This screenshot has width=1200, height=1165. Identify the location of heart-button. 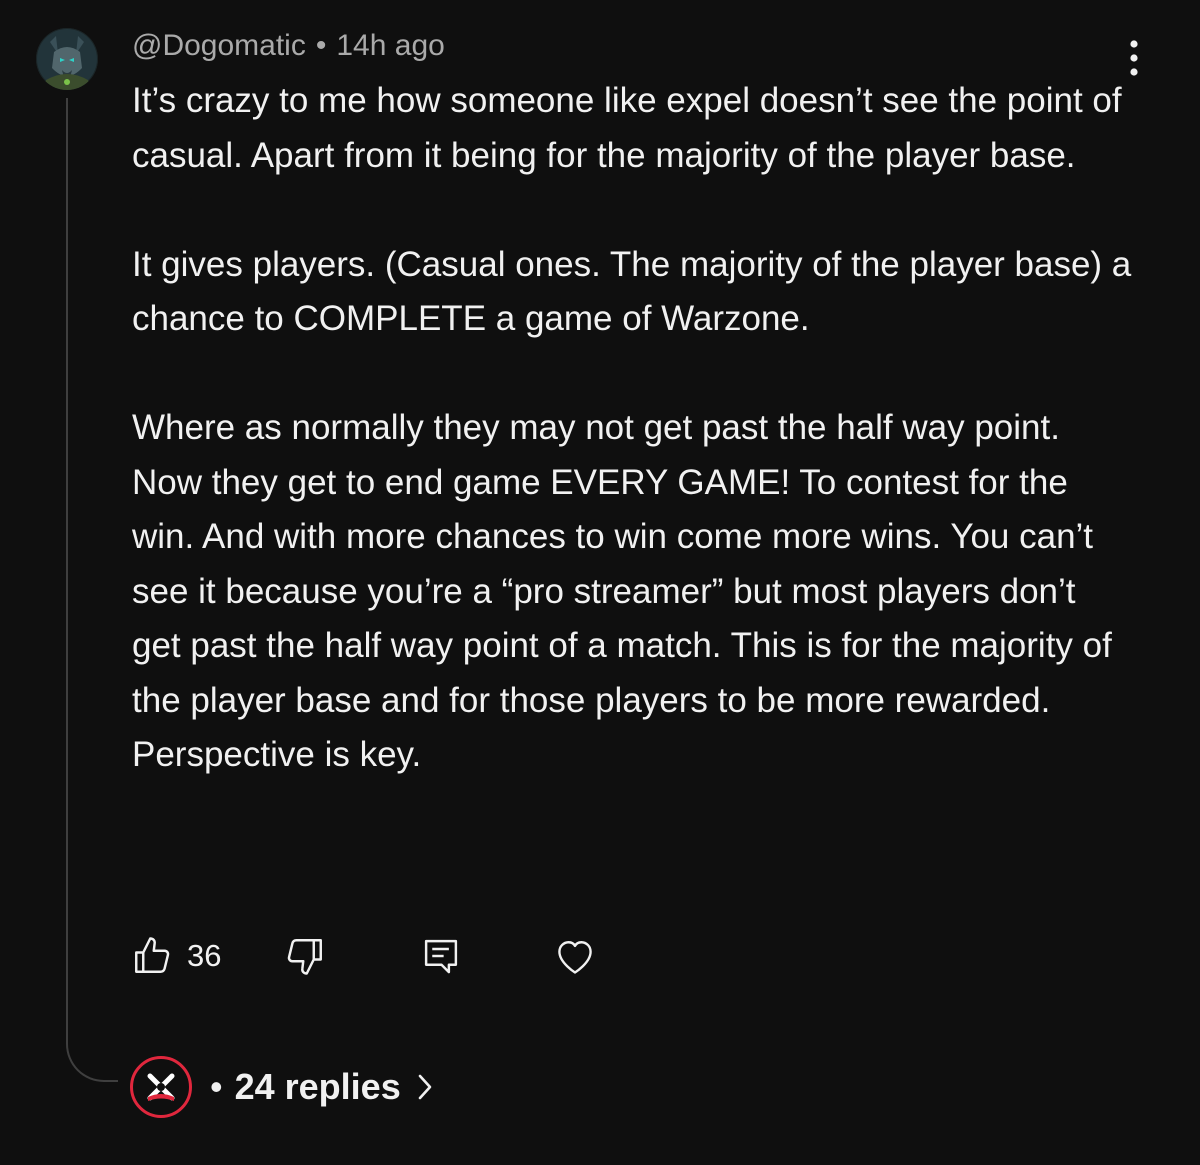
(575, 956).